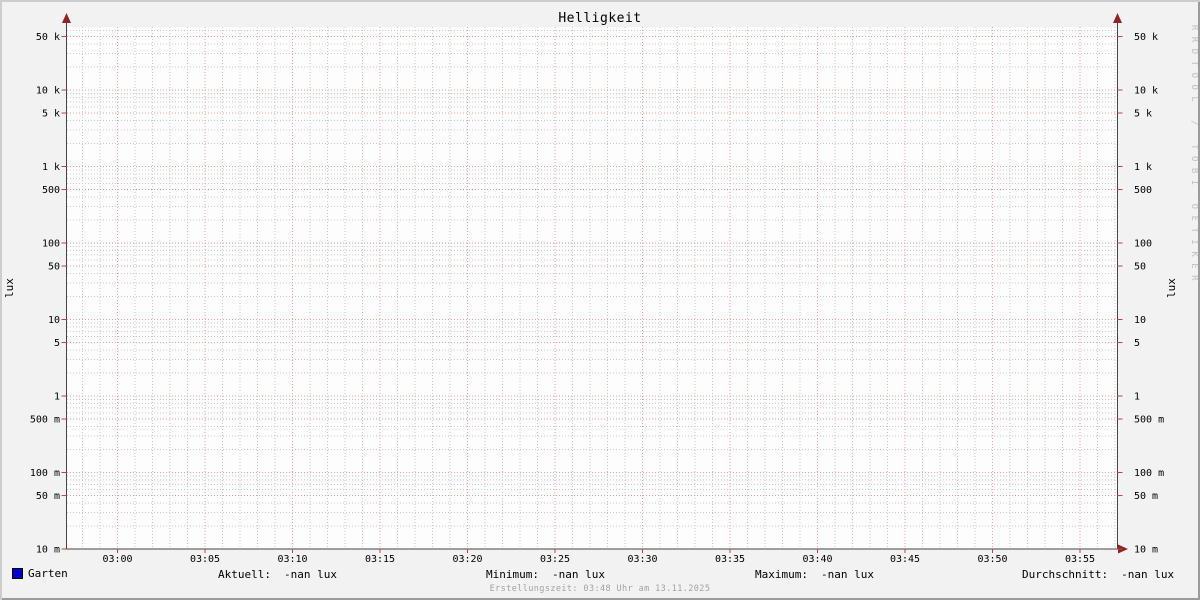  I want to click on y-tick-label-left: 50 m, so click(48, 496).